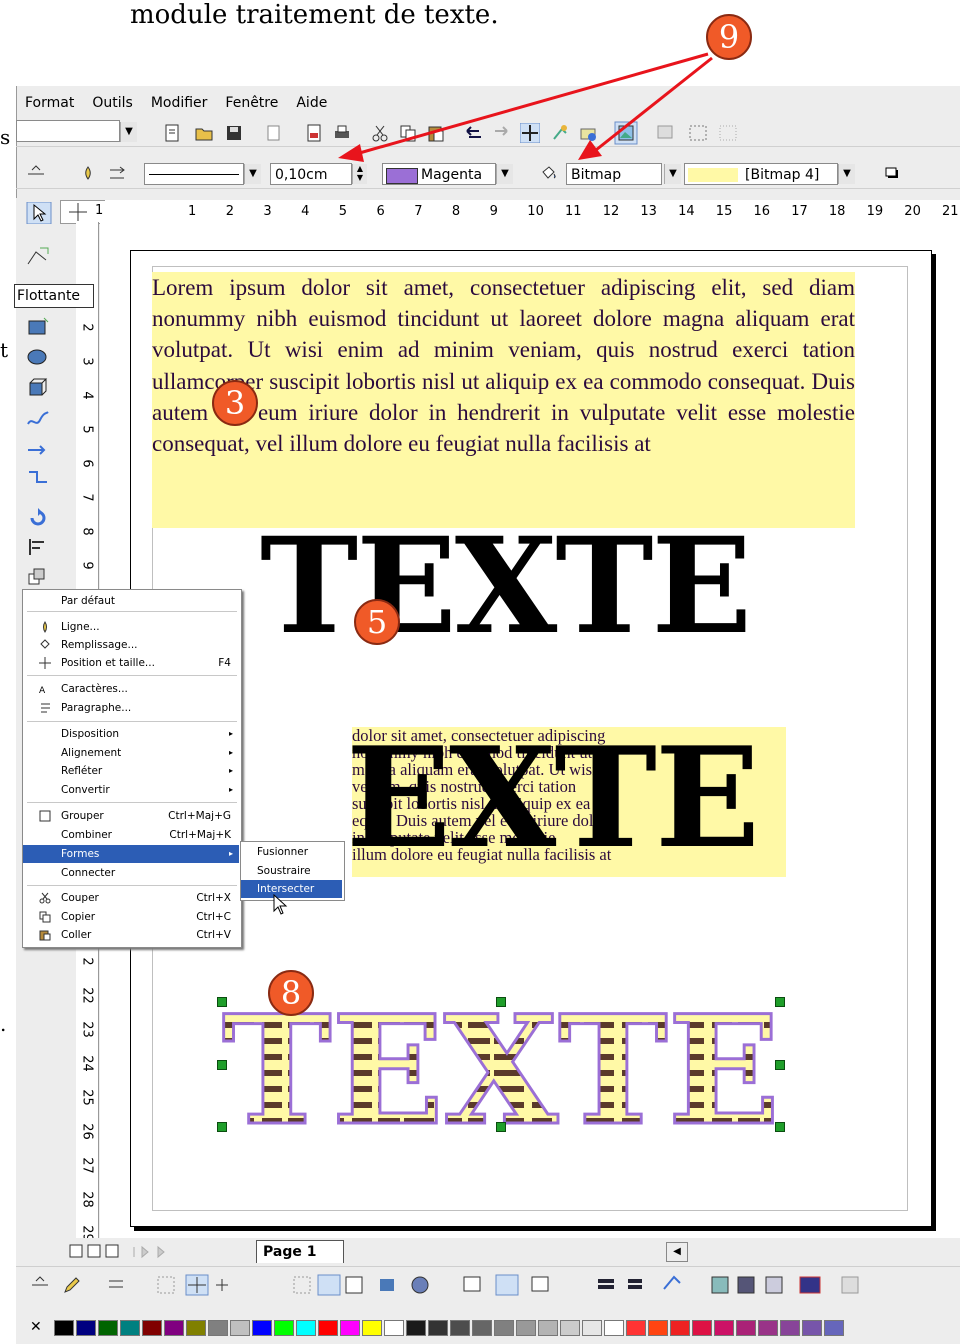 Image resolution: width=960 pixels, height=1344 pixels. Describe the element at coordinates (560, 133) in the screenshot. I see `gallery-icon` at that location.